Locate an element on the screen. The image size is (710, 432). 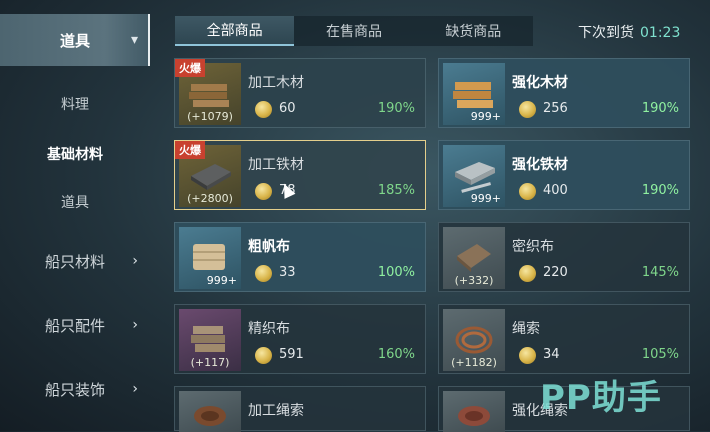
rope-icon is located at coordinates (474, 340).